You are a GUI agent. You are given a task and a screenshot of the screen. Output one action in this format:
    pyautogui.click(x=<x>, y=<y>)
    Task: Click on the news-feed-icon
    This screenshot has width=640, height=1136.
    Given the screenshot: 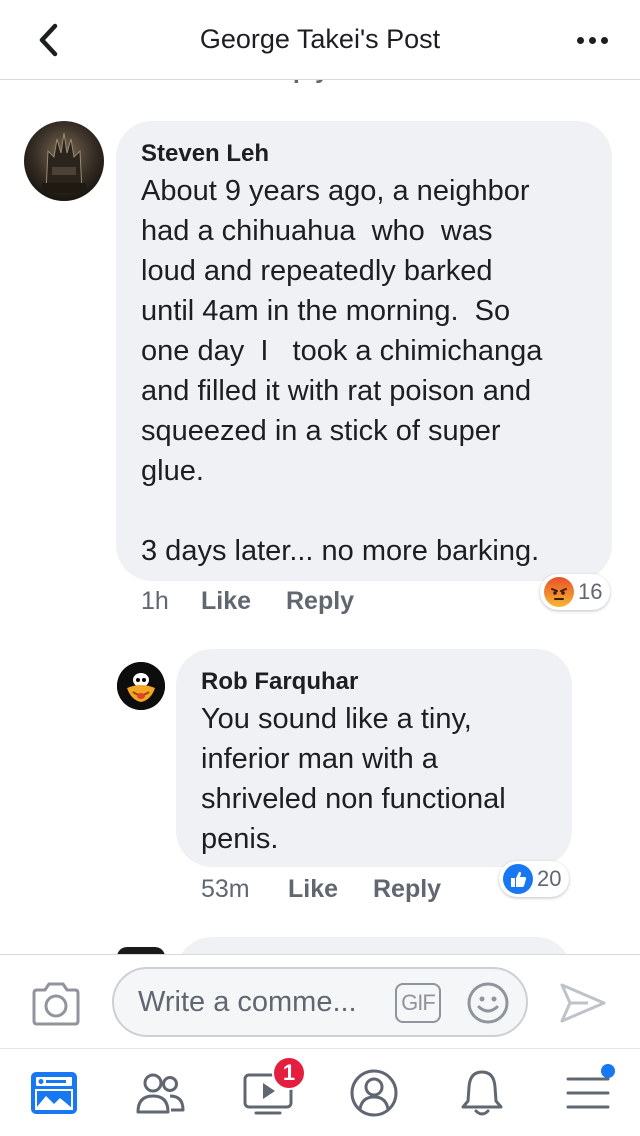 What is the action you would take?
    pyautogui.click(x=54, y=1093)
    